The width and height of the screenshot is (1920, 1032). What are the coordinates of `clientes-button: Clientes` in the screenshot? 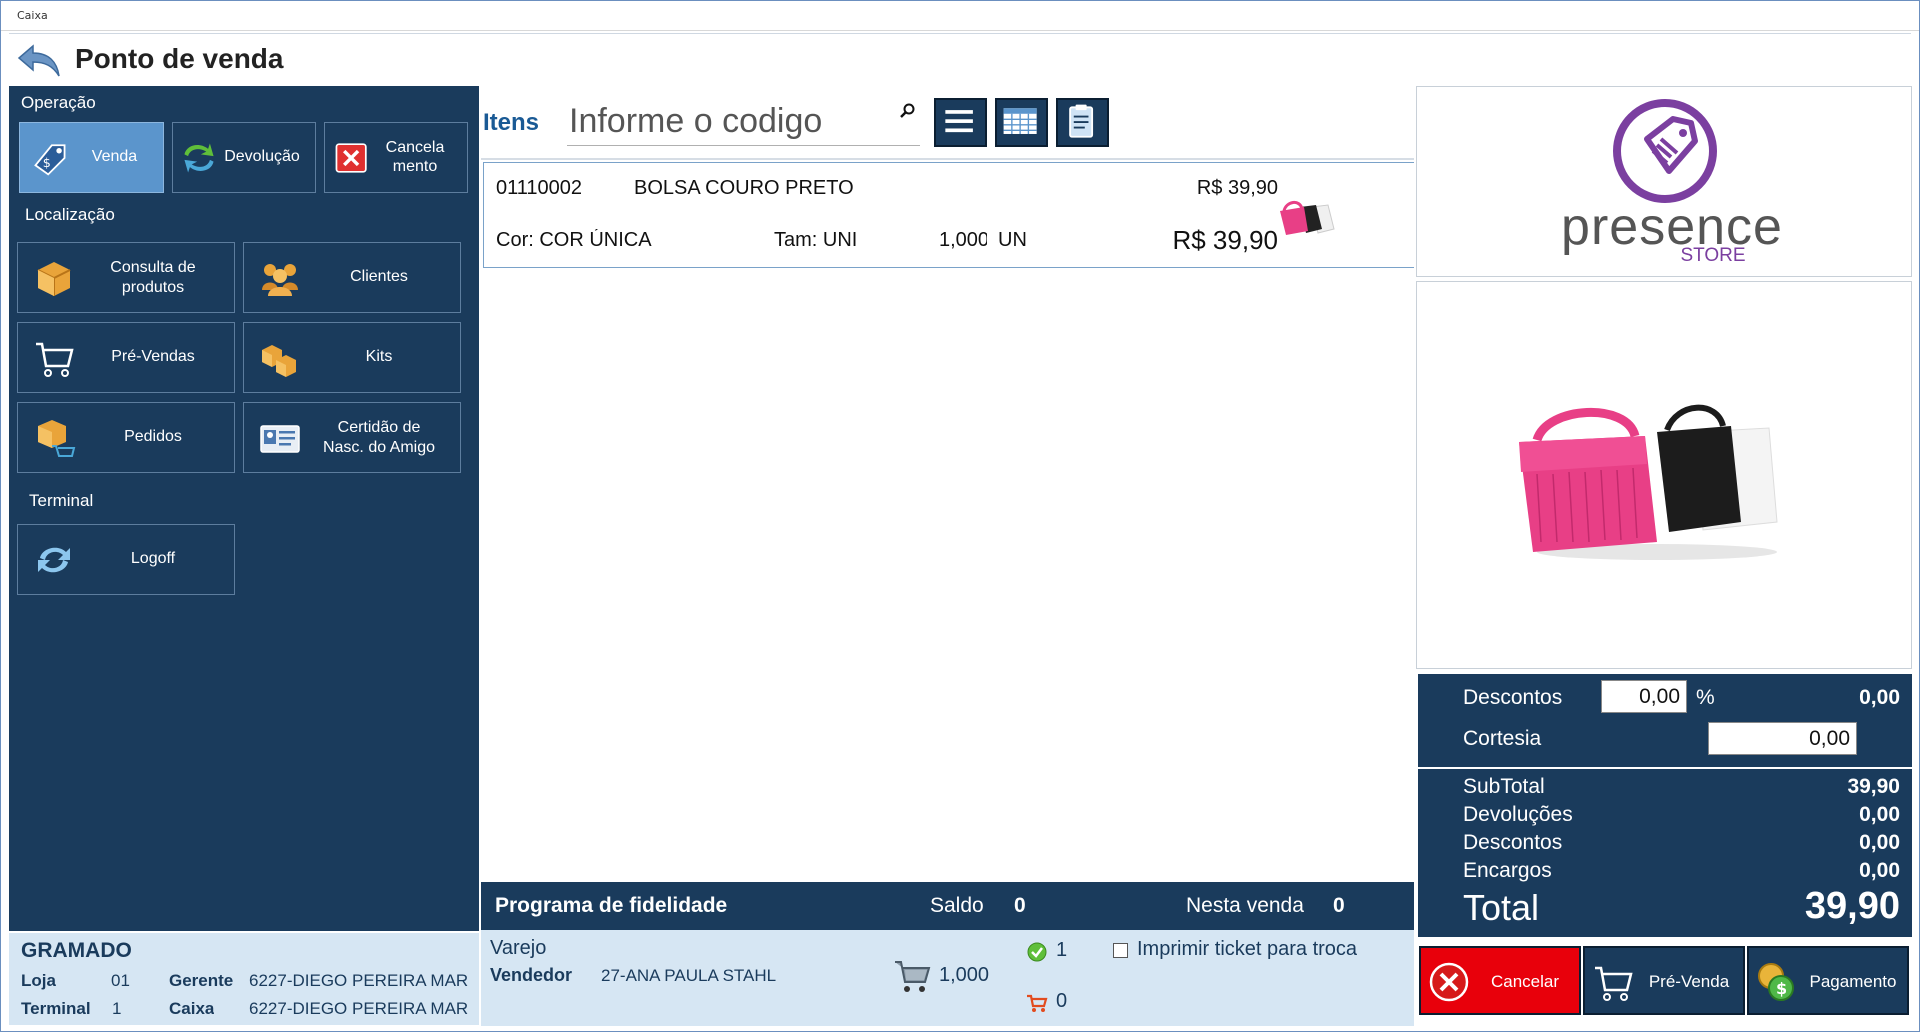 It's located at (352, 277).